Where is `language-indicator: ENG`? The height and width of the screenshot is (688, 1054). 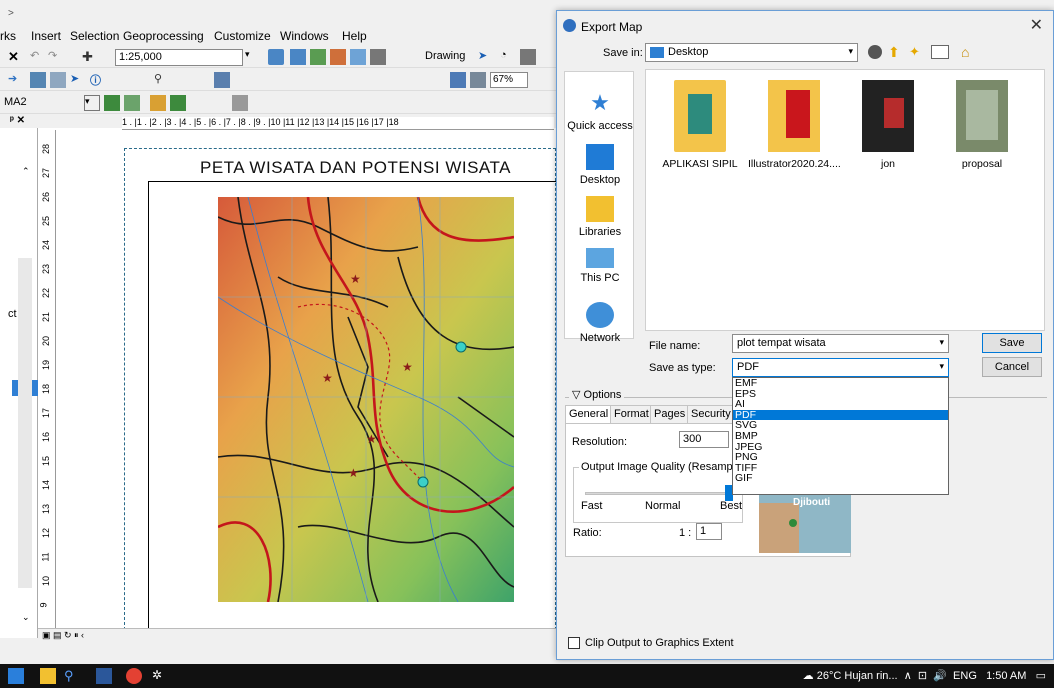 language-indicator: ENG is located at coordinates (965, 676).